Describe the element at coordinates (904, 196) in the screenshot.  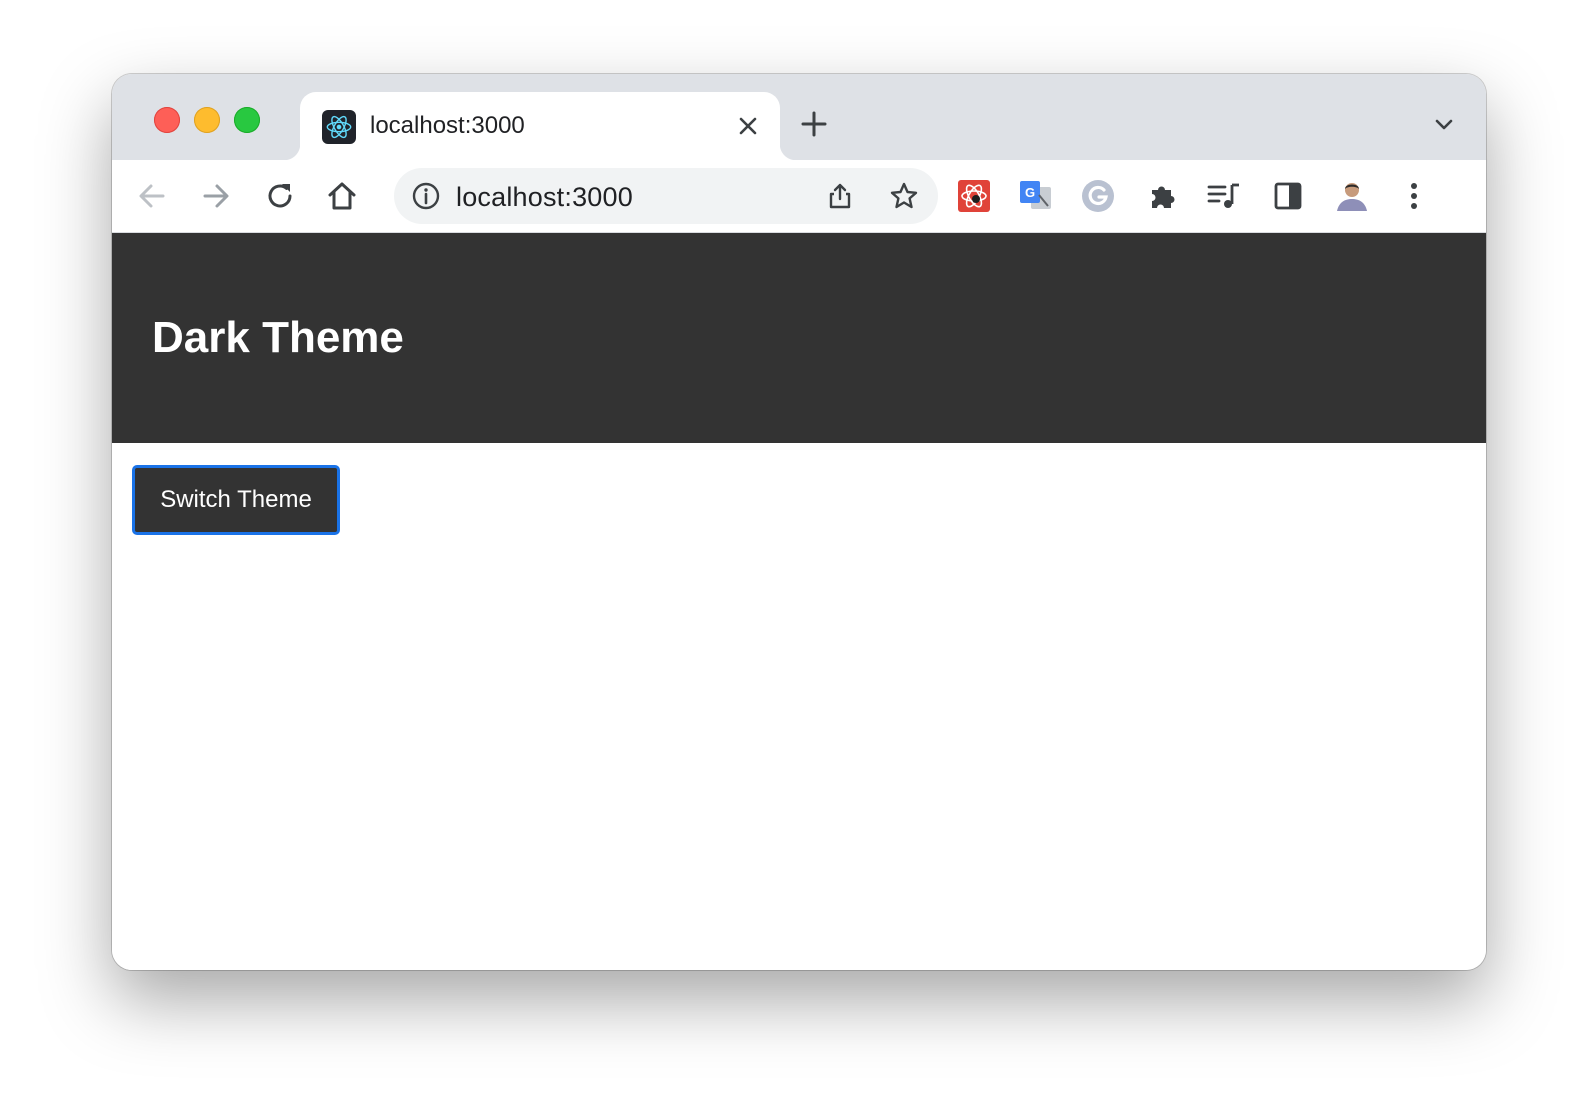
I see `star-icon` at that location.